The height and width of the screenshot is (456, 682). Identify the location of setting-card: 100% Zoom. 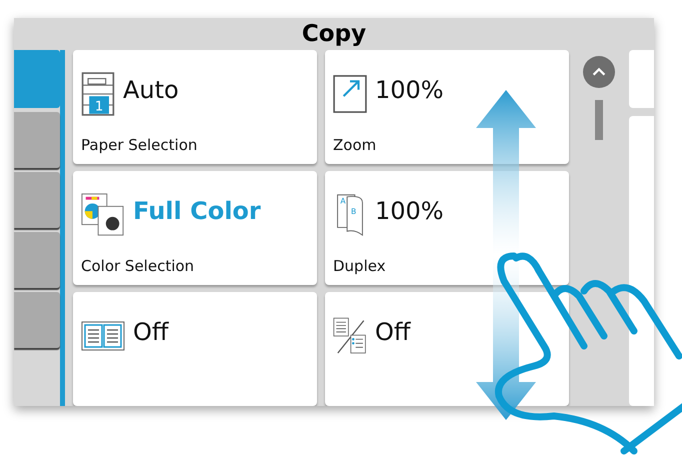
(447, 107).